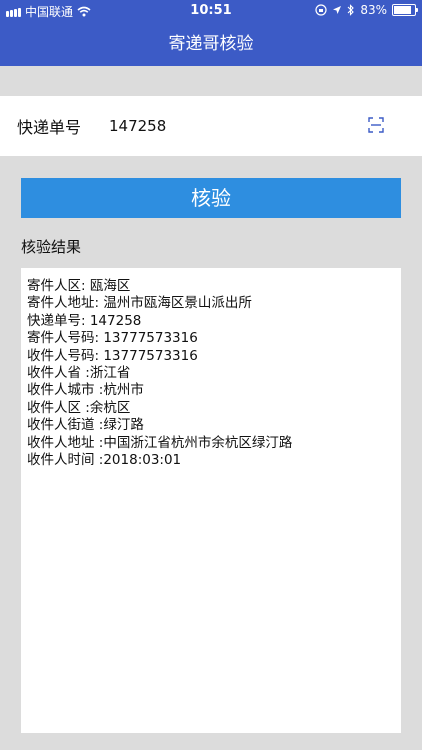 The image size is (422, 750). Describe the element at coordinates (405, 10) in the screenshot. I see `battery-icon` at that location.